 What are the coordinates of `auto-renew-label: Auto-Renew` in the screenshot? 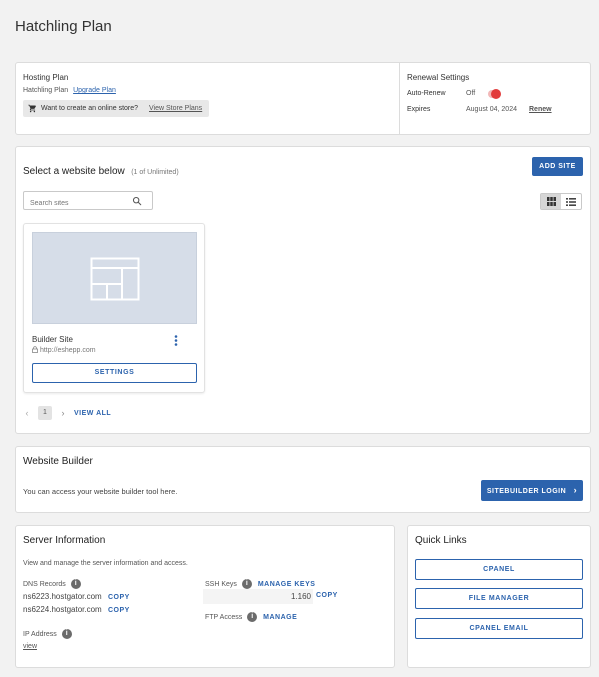 It's located at (426, 93).